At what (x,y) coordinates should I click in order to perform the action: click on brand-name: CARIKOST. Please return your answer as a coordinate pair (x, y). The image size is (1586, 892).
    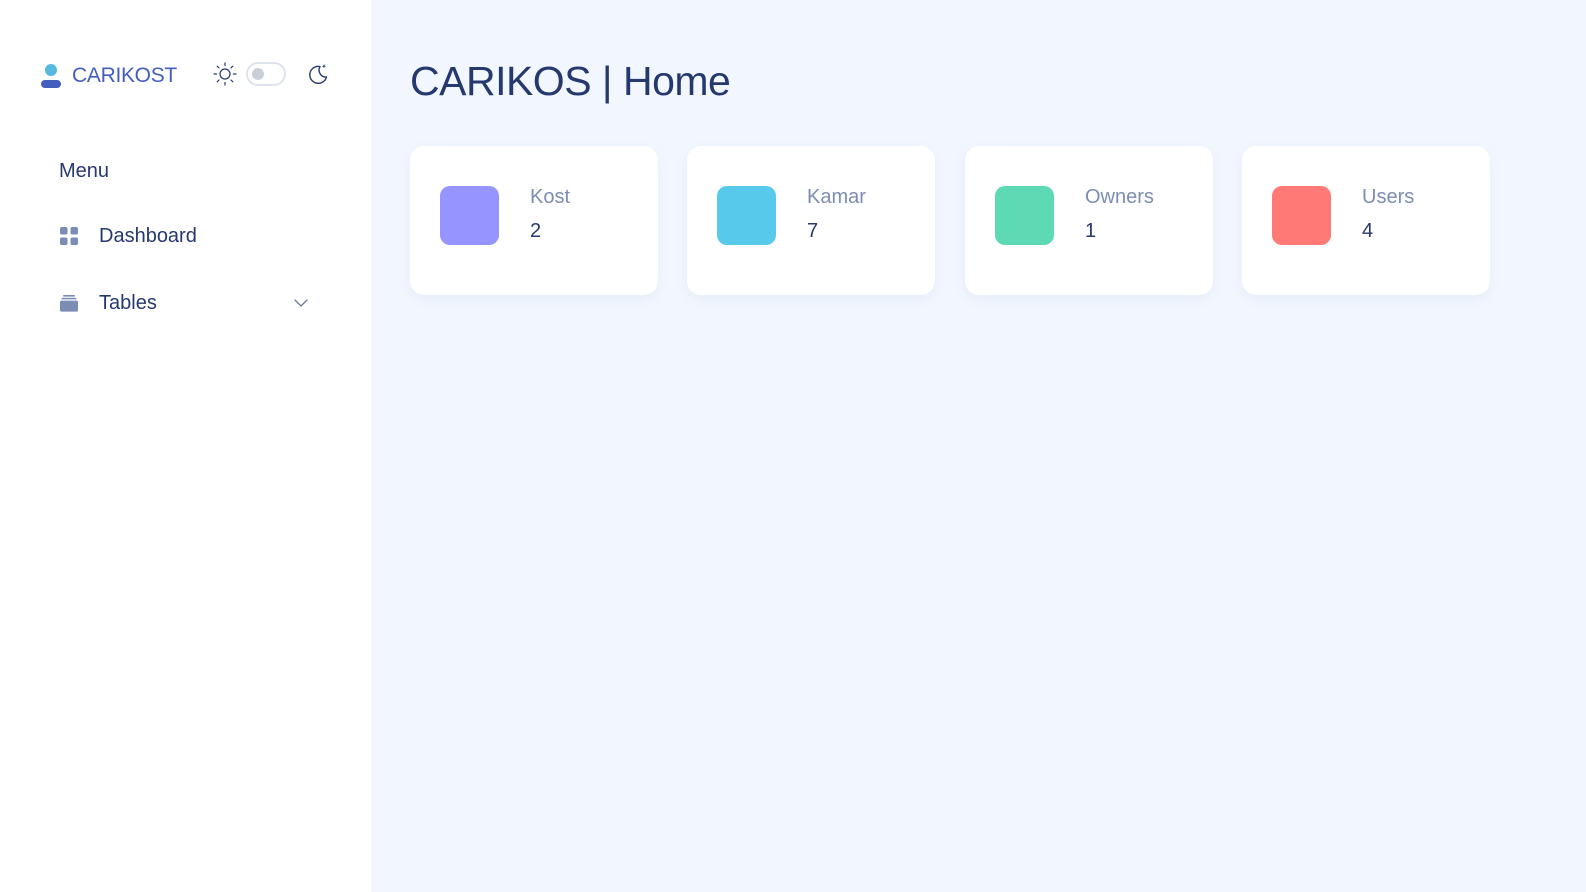
    Looking at the image, I should click on (124, 75).